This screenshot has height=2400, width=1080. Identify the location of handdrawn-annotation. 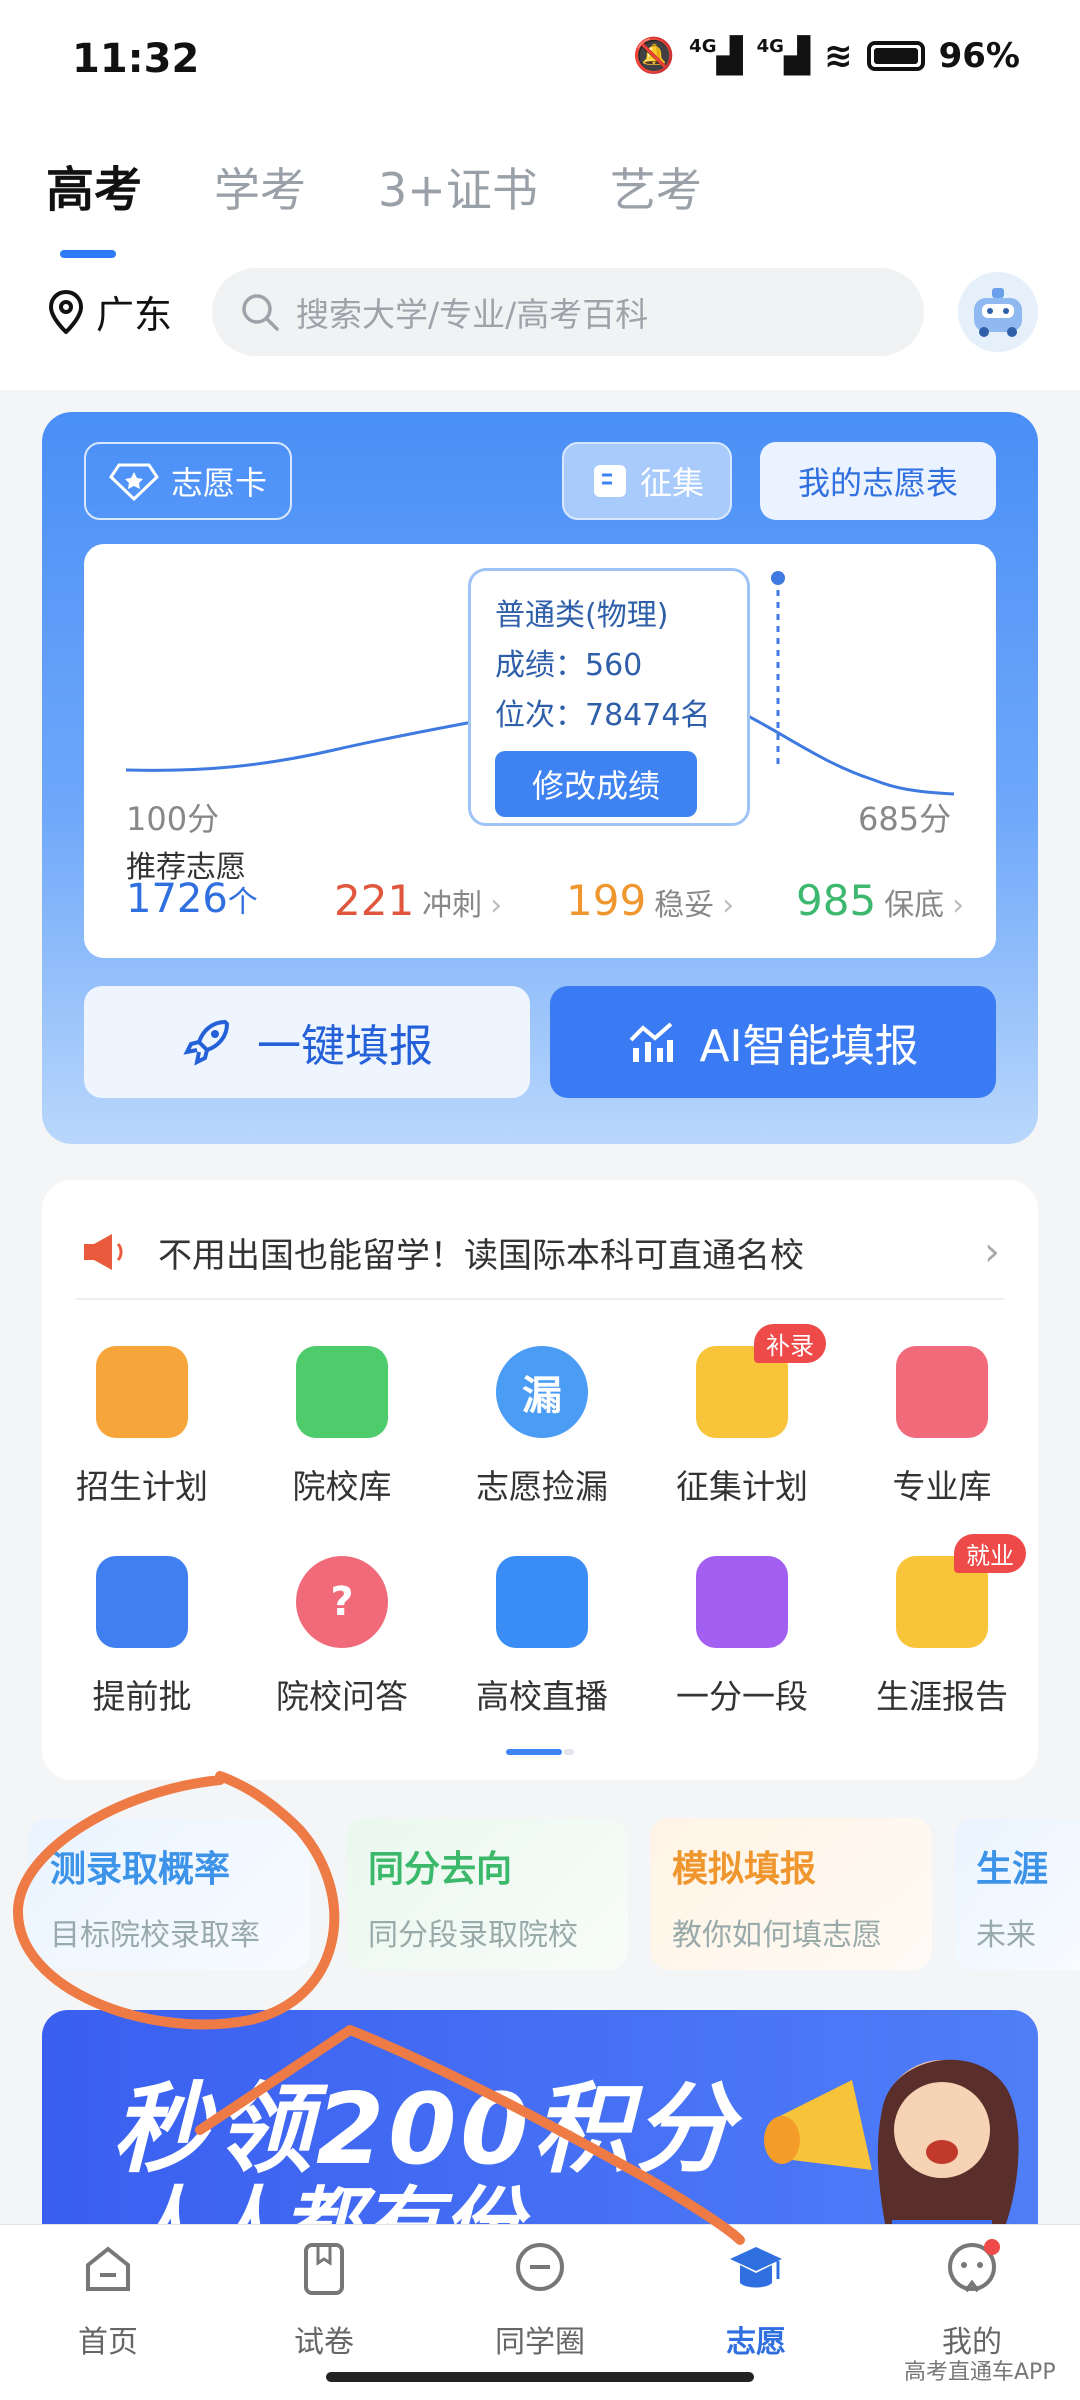
(378, 2008).